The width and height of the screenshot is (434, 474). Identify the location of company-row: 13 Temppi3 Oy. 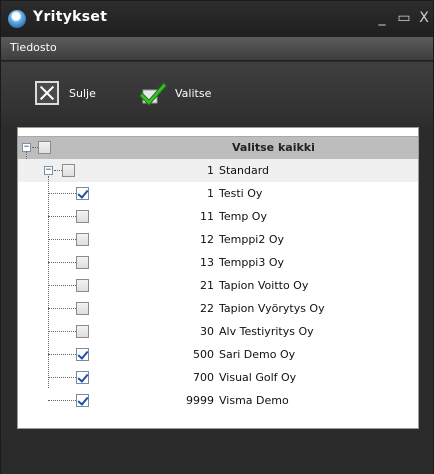
(218, 262).